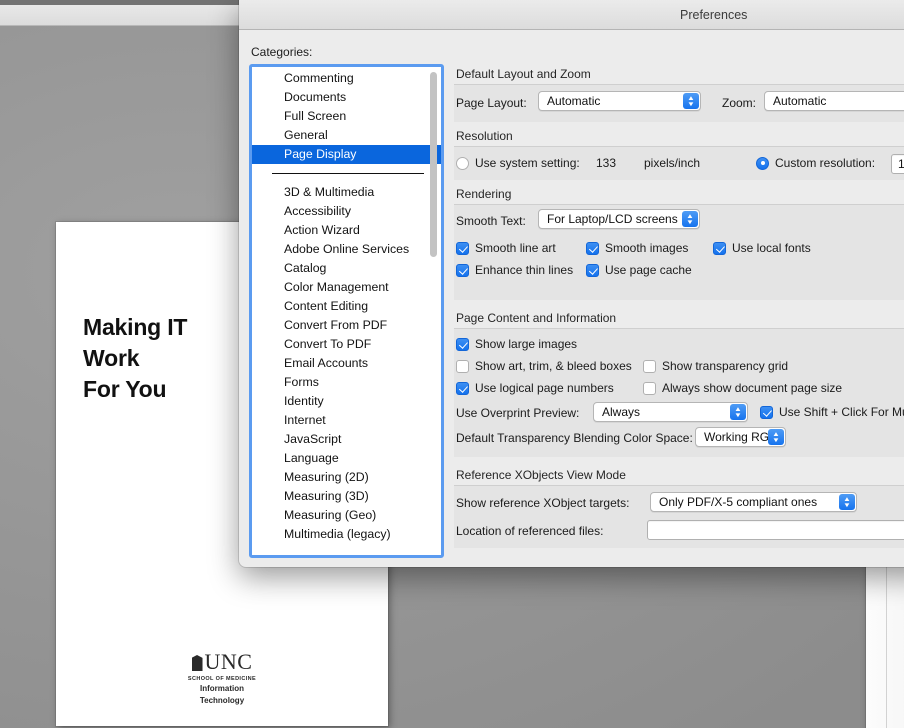 Image resolution: width=904 pixels, height=728 pixels. Describe the element at coordinates (649, 388) in the screenshot. I see `always-show-page-size-checkbox` at that location.